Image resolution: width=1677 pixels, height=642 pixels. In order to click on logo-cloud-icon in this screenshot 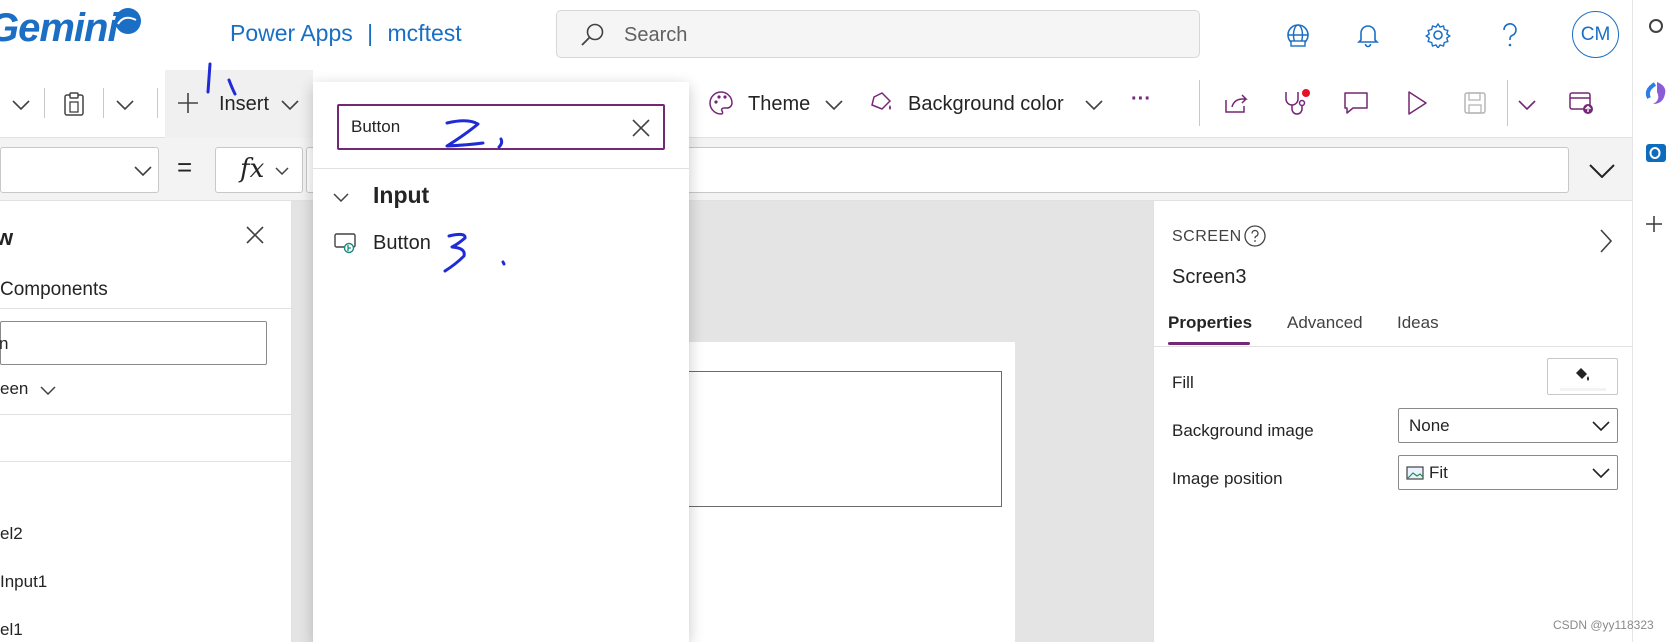, I will do `click(128, 21)`.